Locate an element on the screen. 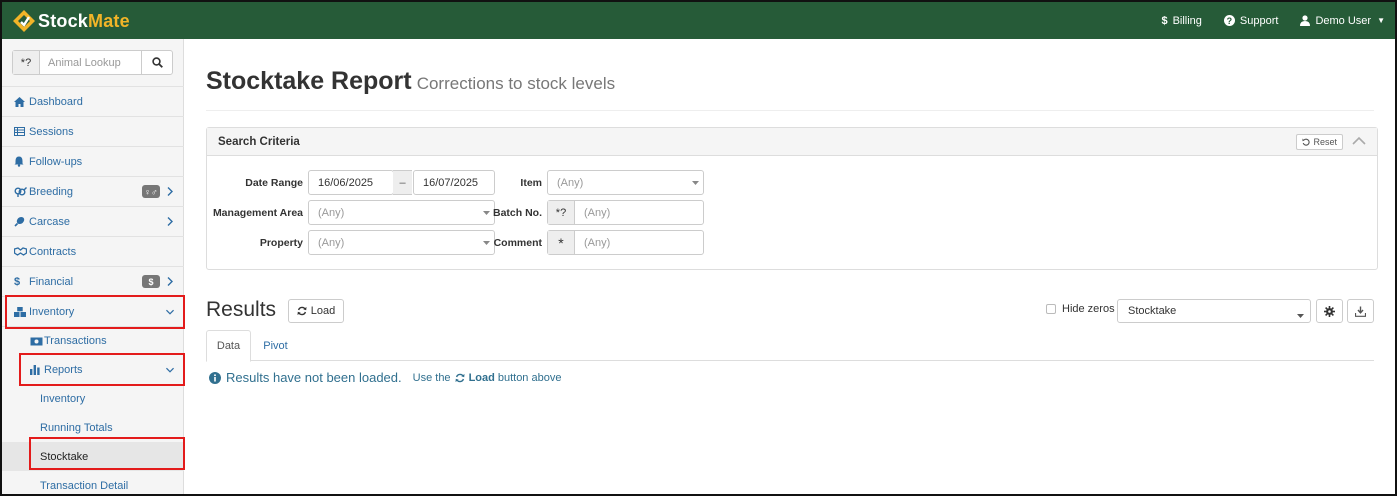  top-nav: $ Billing ? Support Demo User ▼ is located at coordinates (1273, 20).